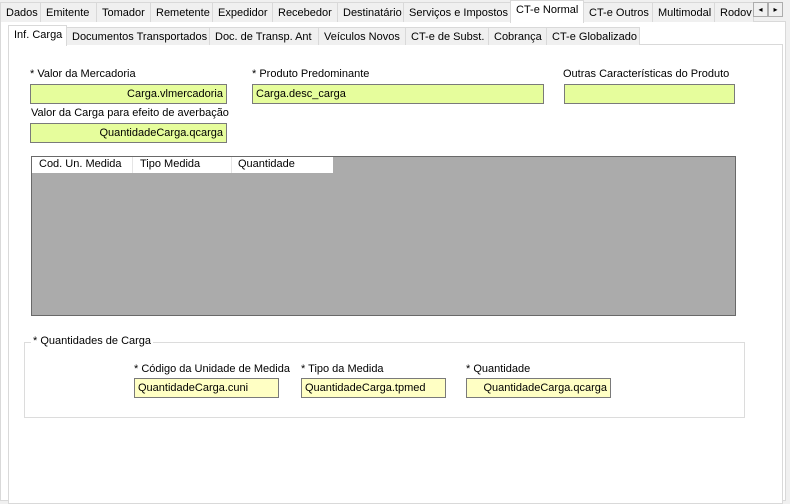  I want to click on tab-remetente: Remetente, so click(181, 12).